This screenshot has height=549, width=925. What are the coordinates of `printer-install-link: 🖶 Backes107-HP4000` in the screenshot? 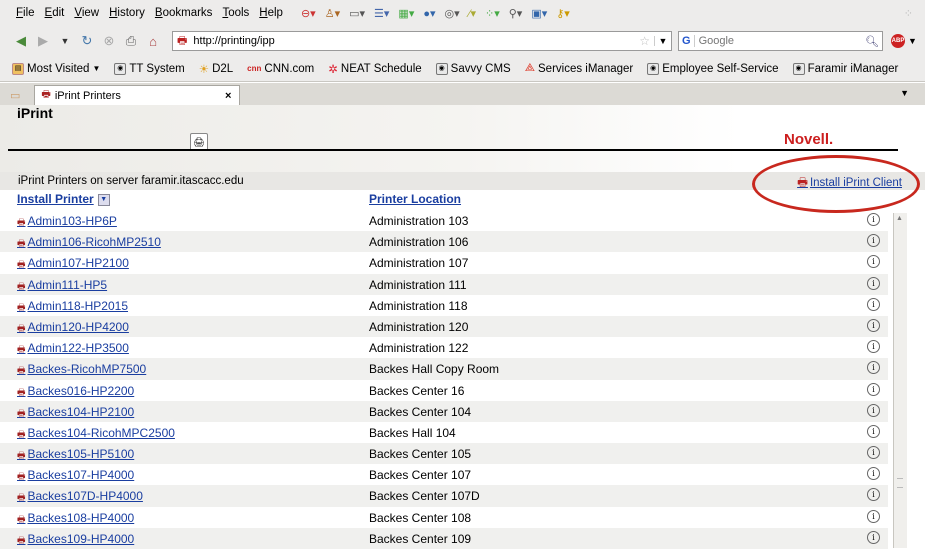 It's located at (75, 476).